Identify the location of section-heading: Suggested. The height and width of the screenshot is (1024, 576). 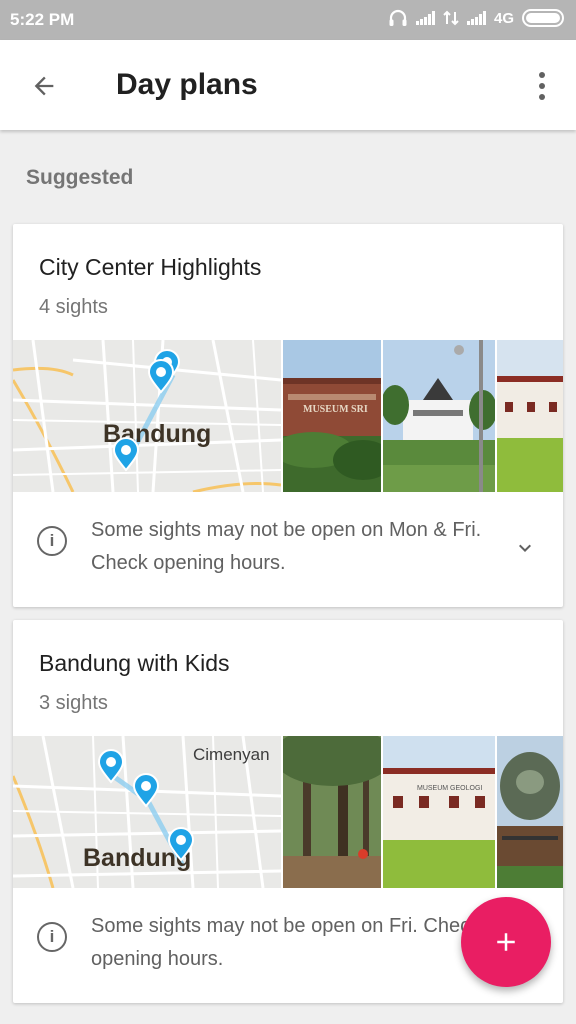
(80, 177).